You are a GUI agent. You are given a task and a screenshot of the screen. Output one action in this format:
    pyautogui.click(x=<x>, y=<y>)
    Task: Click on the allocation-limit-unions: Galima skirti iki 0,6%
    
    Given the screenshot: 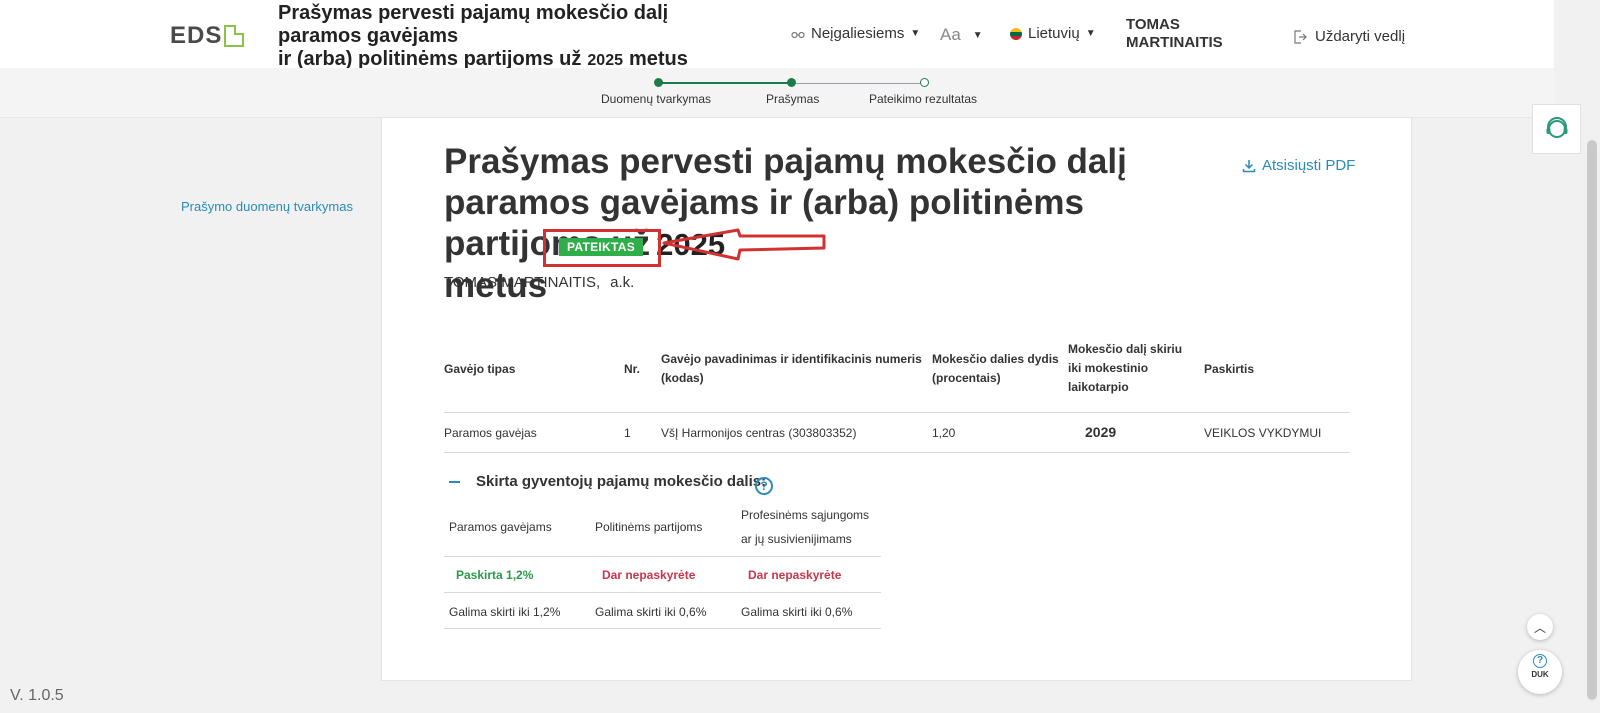 What is the action you would take?
    pyautogui.click(x=797, y=612)
    